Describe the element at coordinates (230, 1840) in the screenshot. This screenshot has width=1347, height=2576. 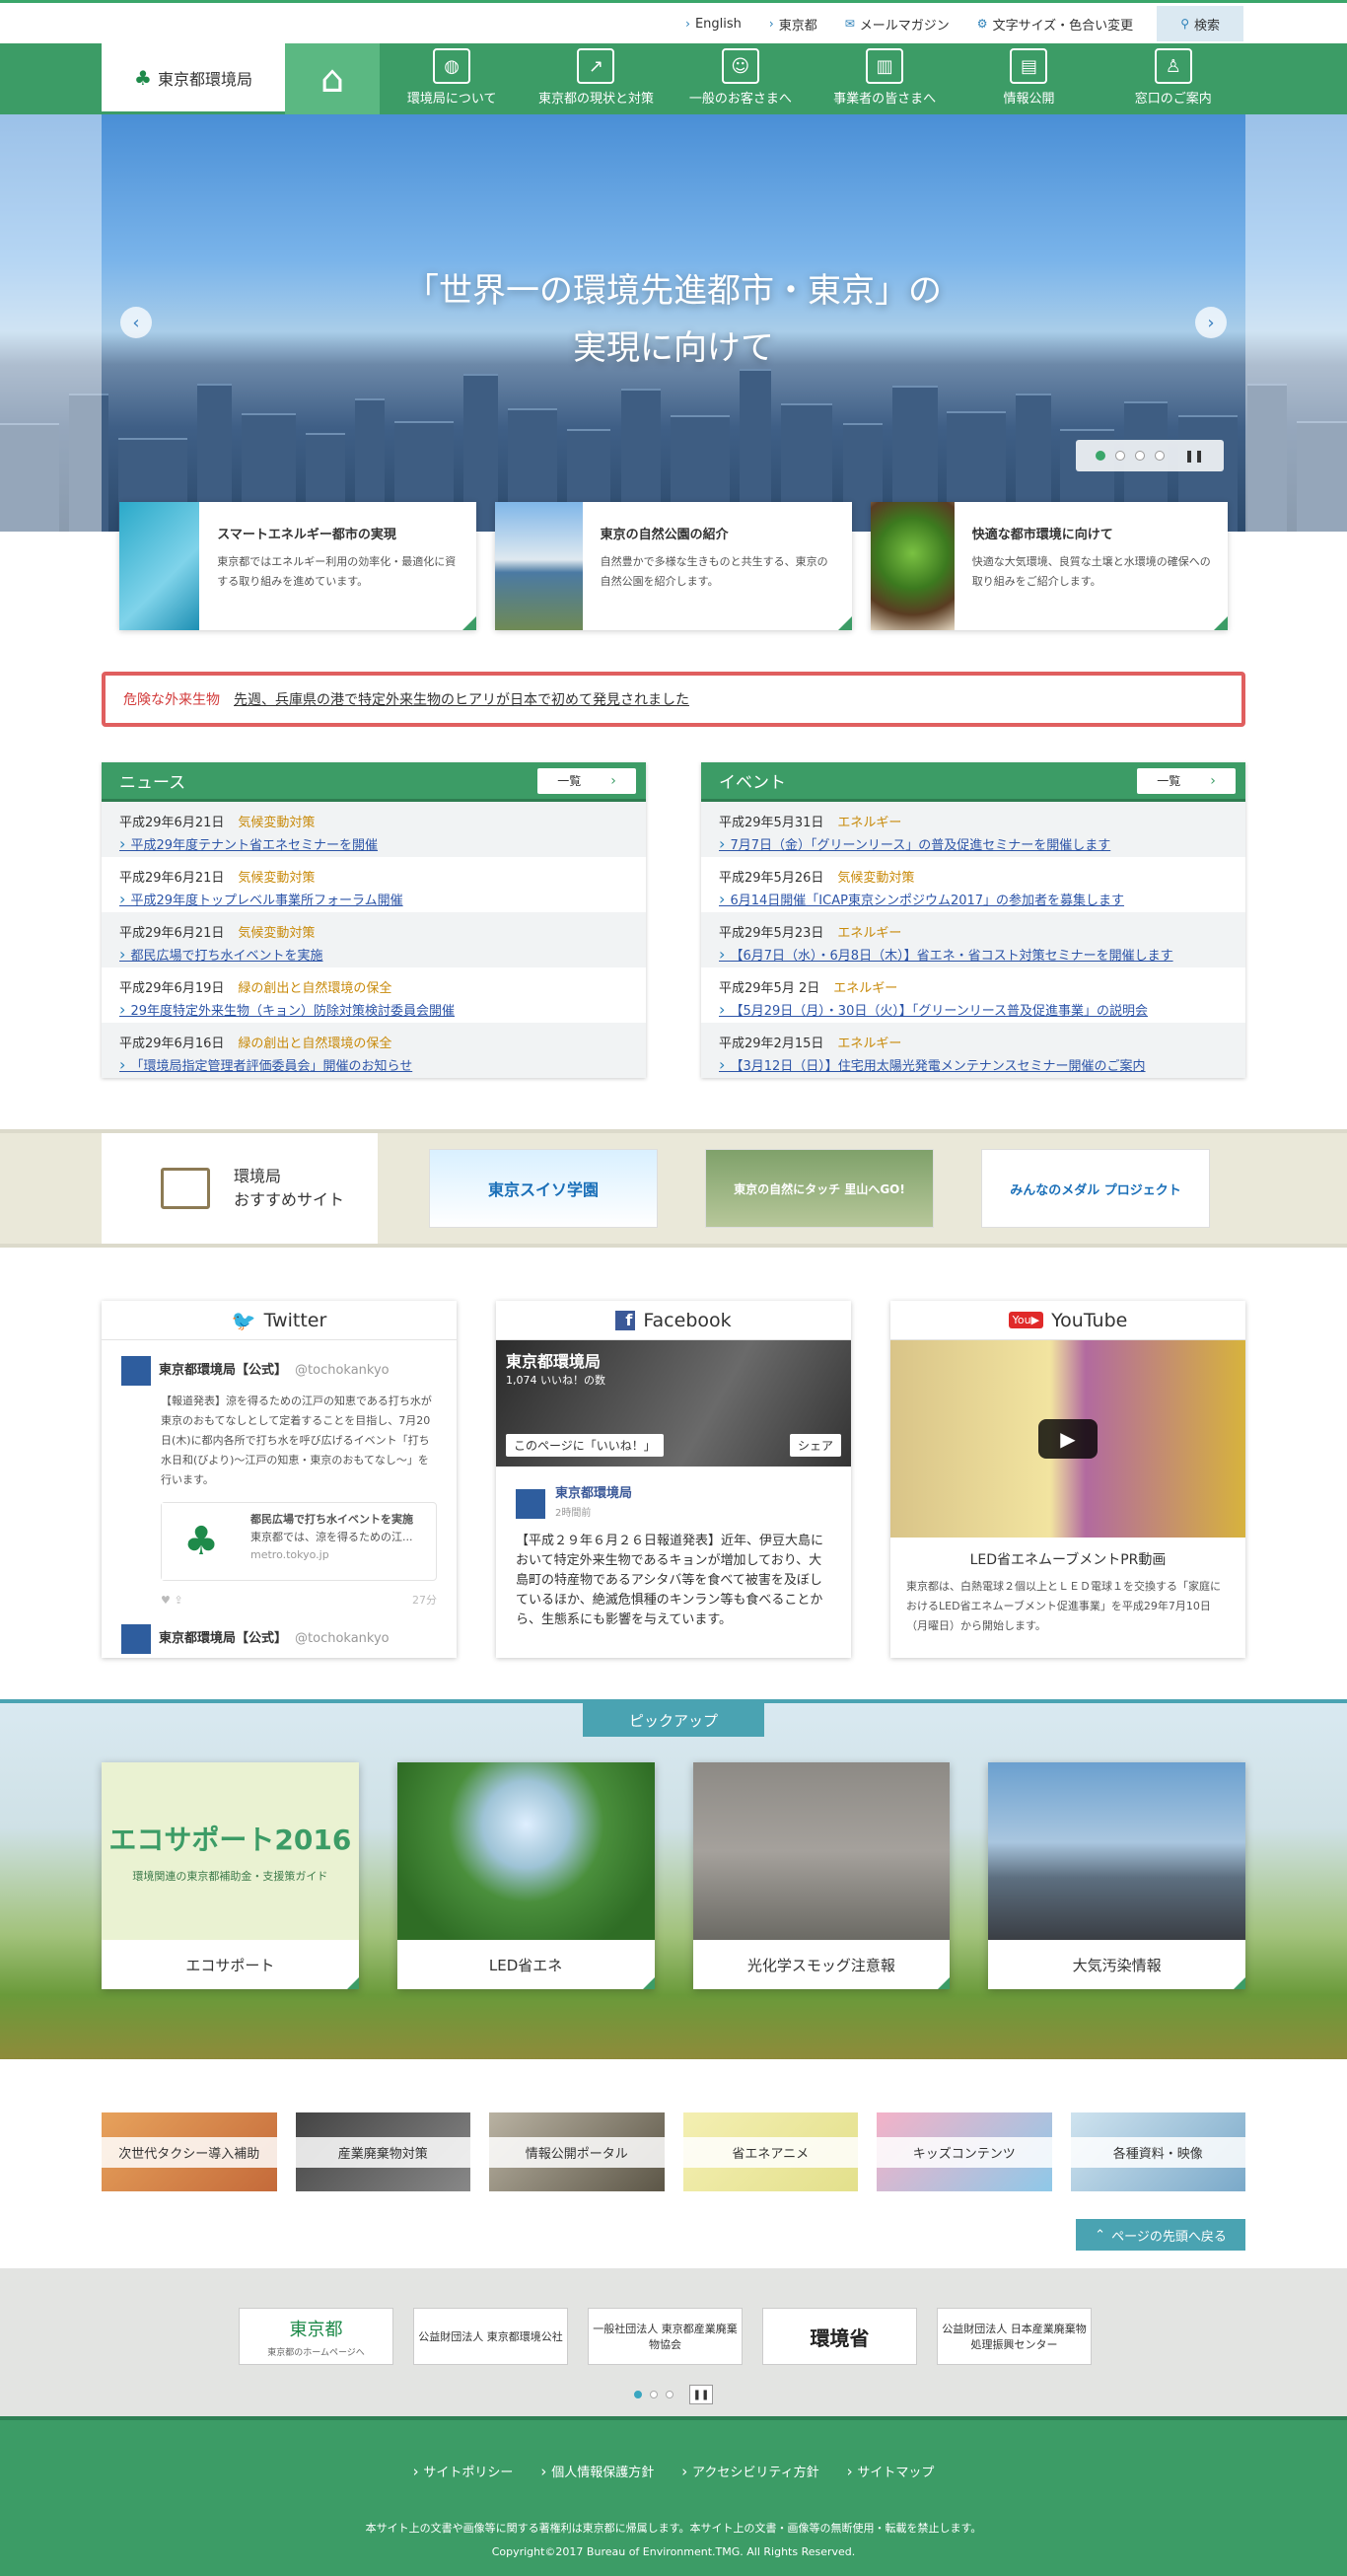
I see `eco-support-banner-text: エコサポート2016` at that location.